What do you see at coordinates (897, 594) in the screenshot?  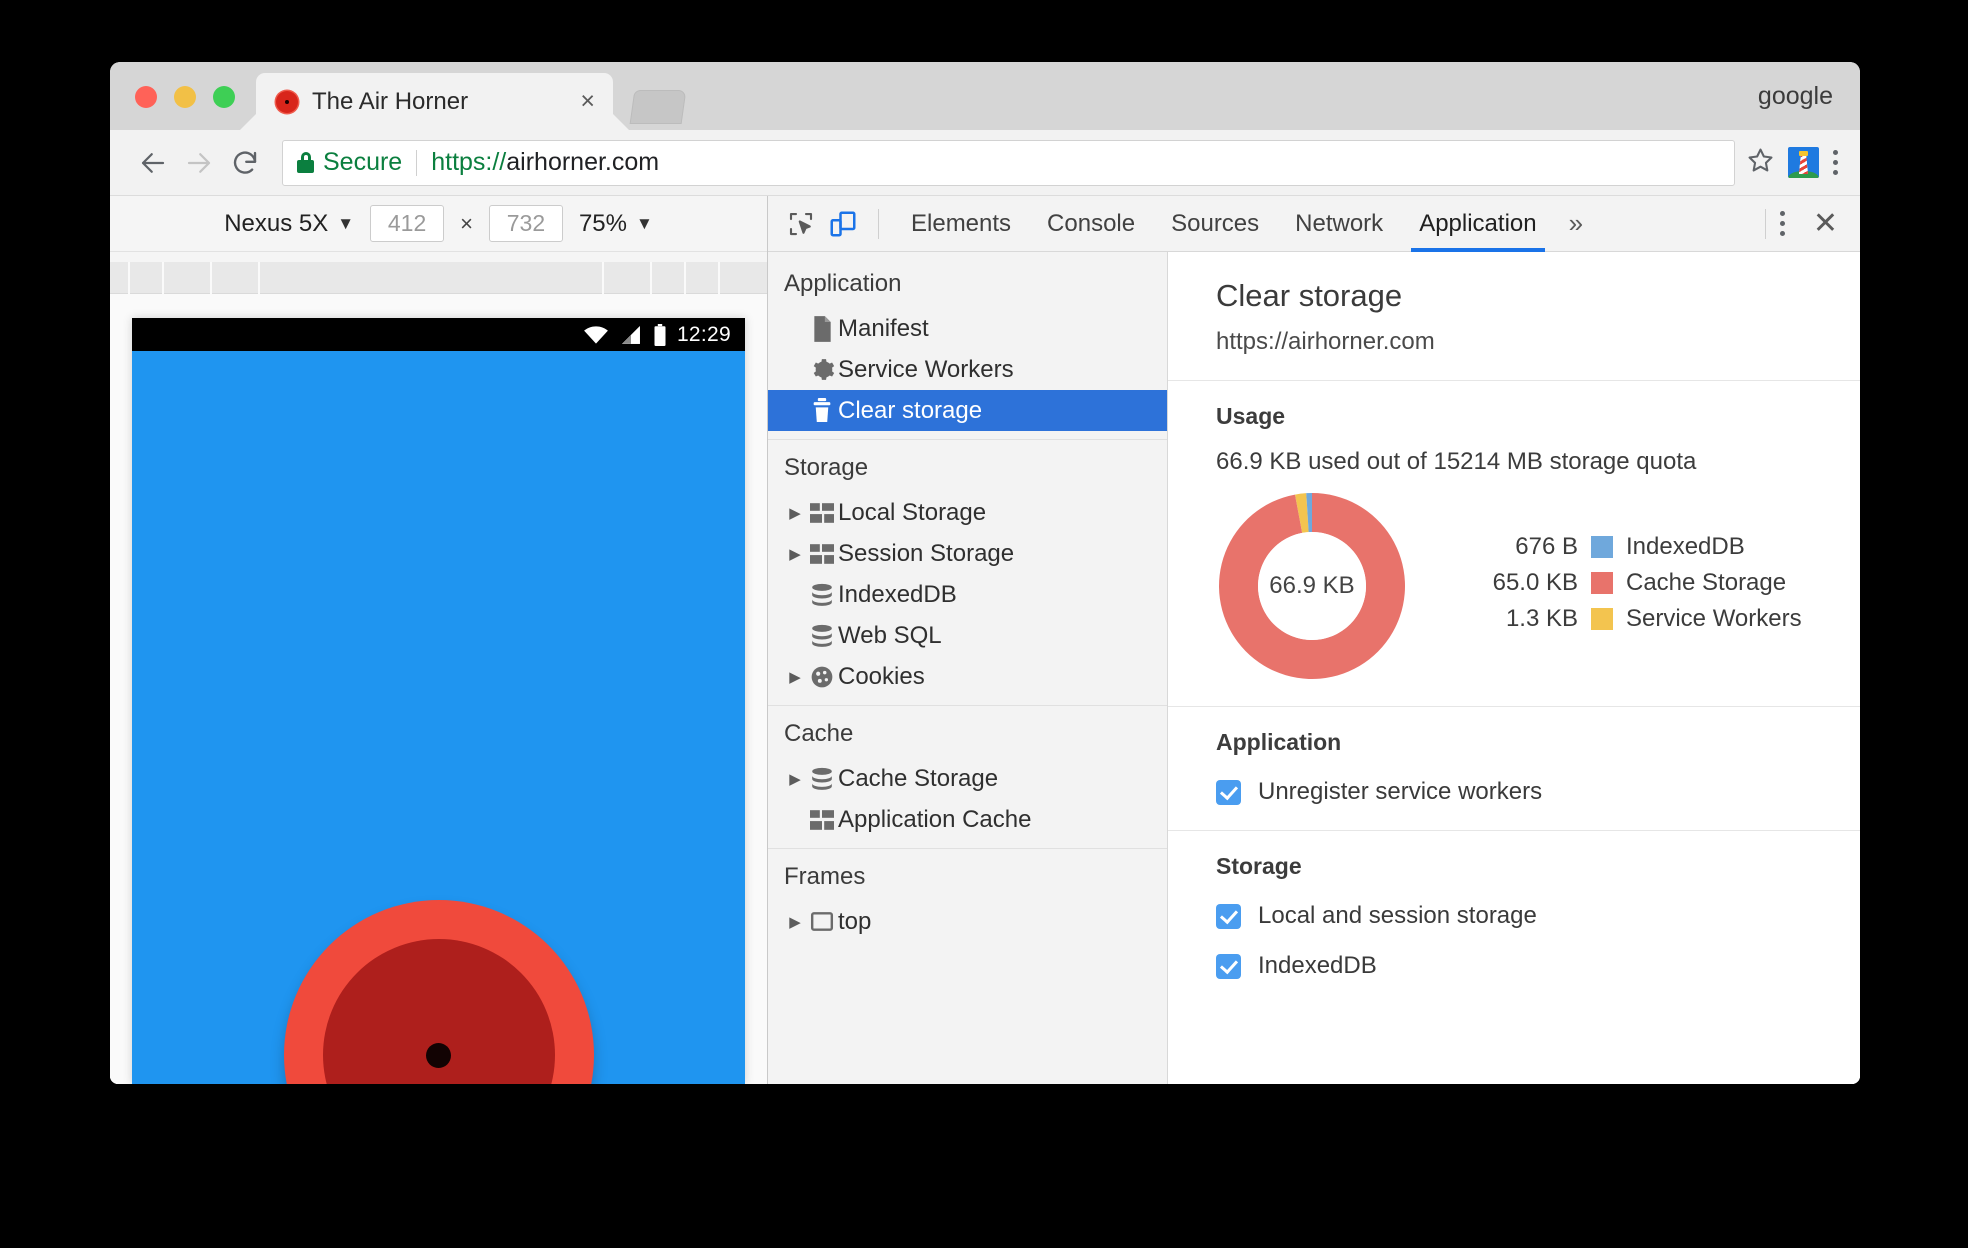 I see `sidebar-item-label: IndexedDB` at bounding box center [897, 594].